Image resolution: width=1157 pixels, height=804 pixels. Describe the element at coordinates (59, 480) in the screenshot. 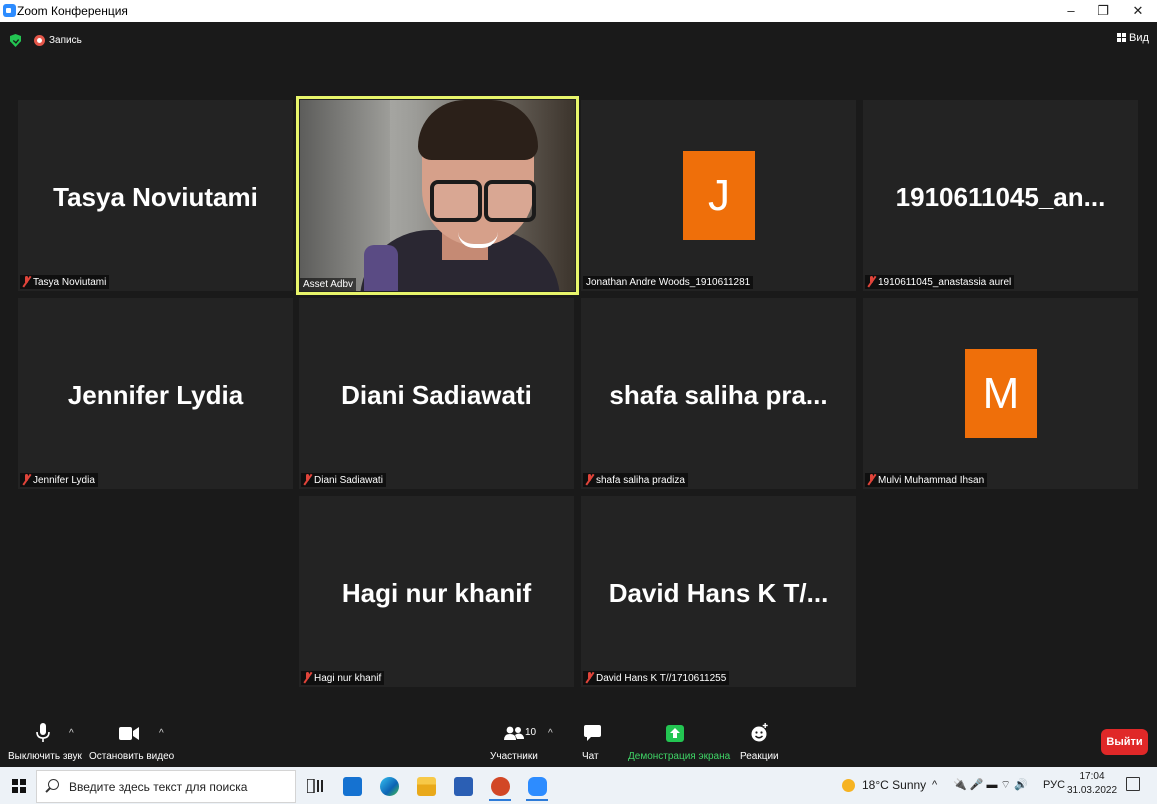

I see `participant-name-label: Jennifer Lydia` at that location.